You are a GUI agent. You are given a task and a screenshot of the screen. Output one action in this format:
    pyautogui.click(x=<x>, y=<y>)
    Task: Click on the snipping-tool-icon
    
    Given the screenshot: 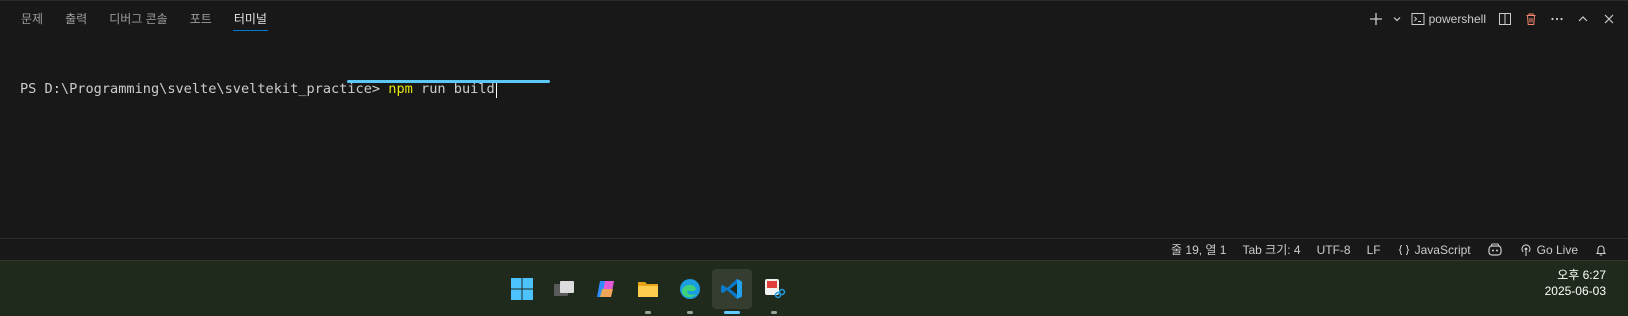 What is the action you would take?
    pyautogui.click(x=775, y=289)
    